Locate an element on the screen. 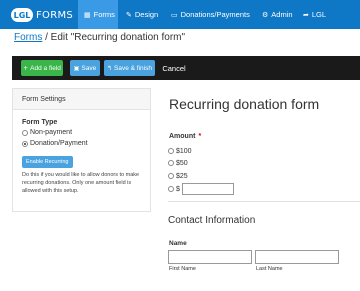 Image resolution: width=360 pixels, height=291 pixels. last-name-sublabel: Last Name is located at coordinates (269, 269).